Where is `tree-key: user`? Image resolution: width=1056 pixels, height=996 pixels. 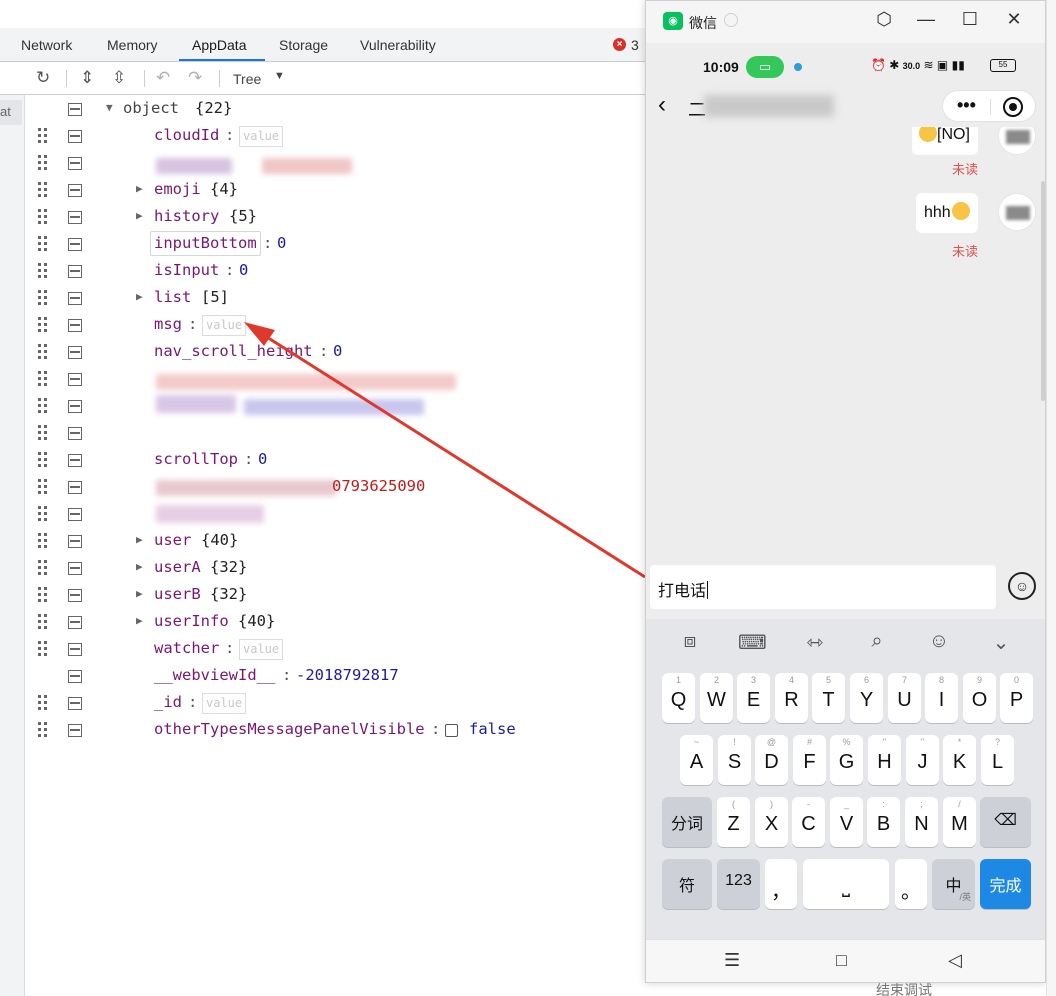
tree-key: user is located at coordinates (172, 540).